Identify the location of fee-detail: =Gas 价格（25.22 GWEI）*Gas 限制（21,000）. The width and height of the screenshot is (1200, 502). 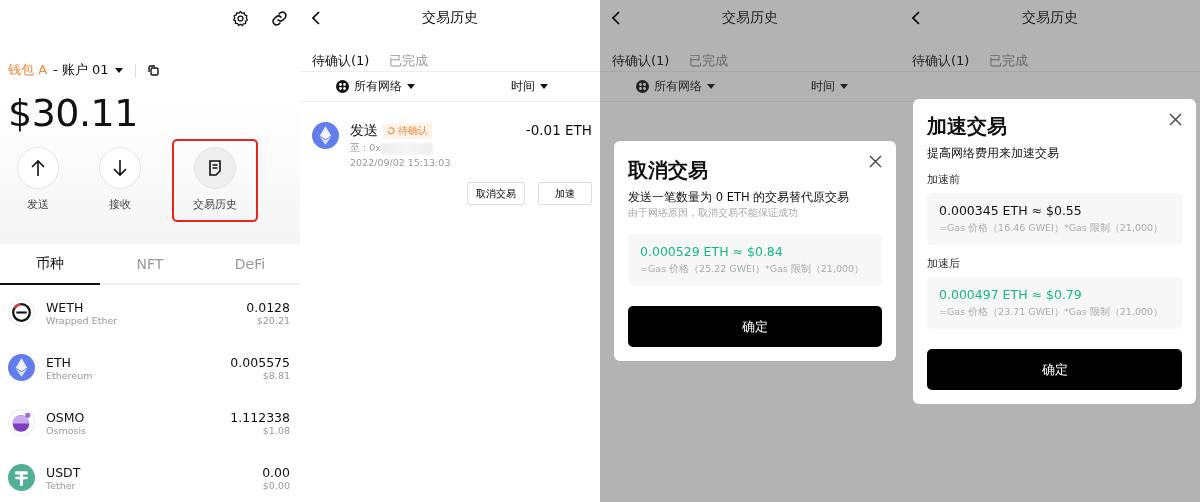
(753, 269).